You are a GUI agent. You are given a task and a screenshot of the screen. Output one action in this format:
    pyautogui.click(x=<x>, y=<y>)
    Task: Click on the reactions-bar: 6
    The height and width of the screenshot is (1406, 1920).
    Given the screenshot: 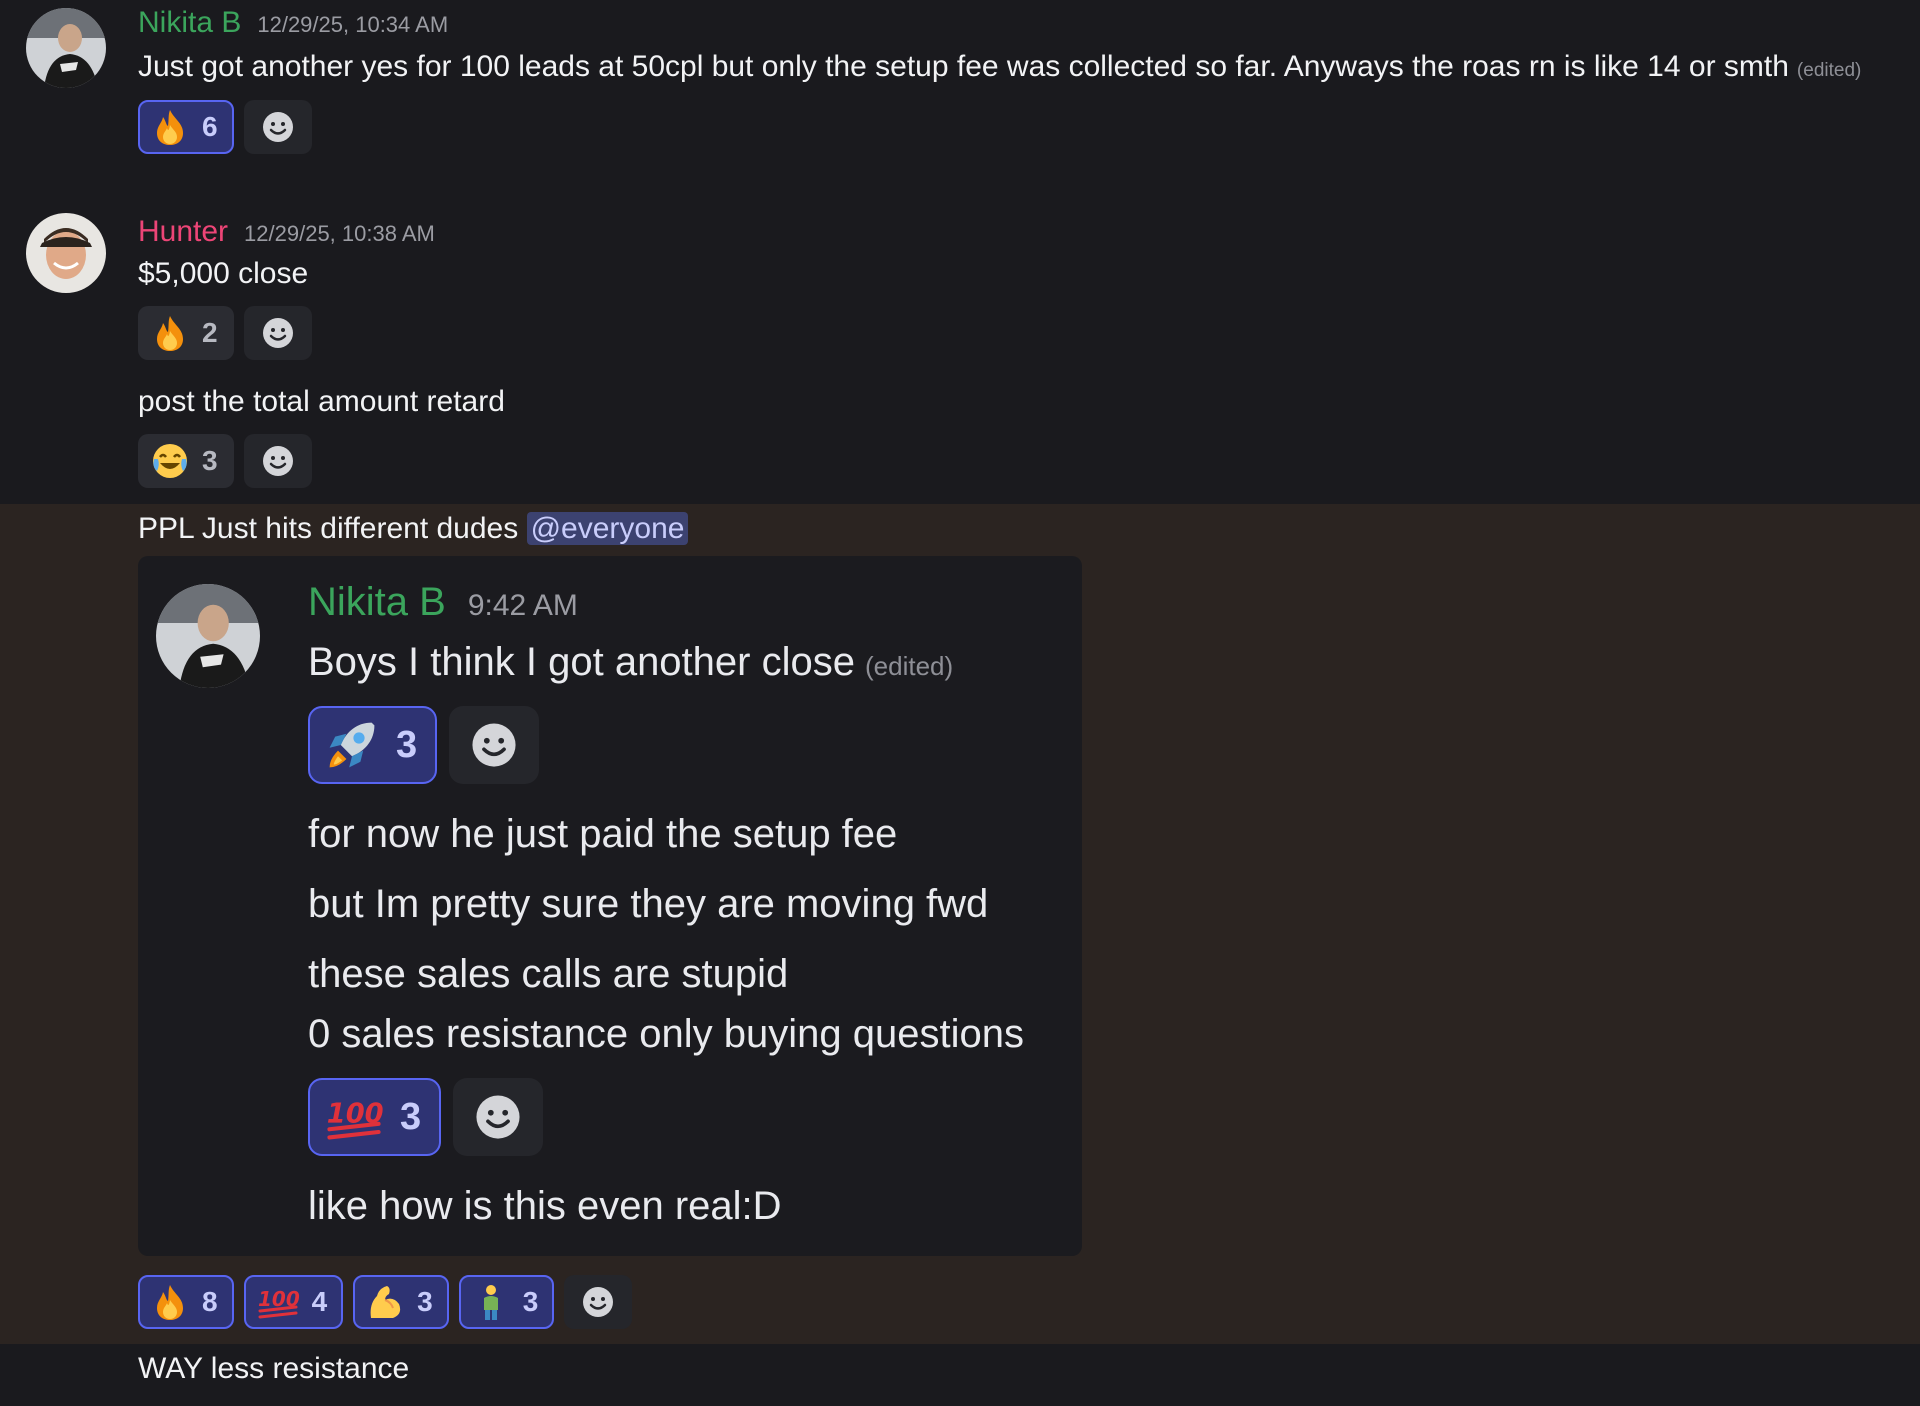 What is the action you would take?
    pyautogui.click(x=225, y=127)
    